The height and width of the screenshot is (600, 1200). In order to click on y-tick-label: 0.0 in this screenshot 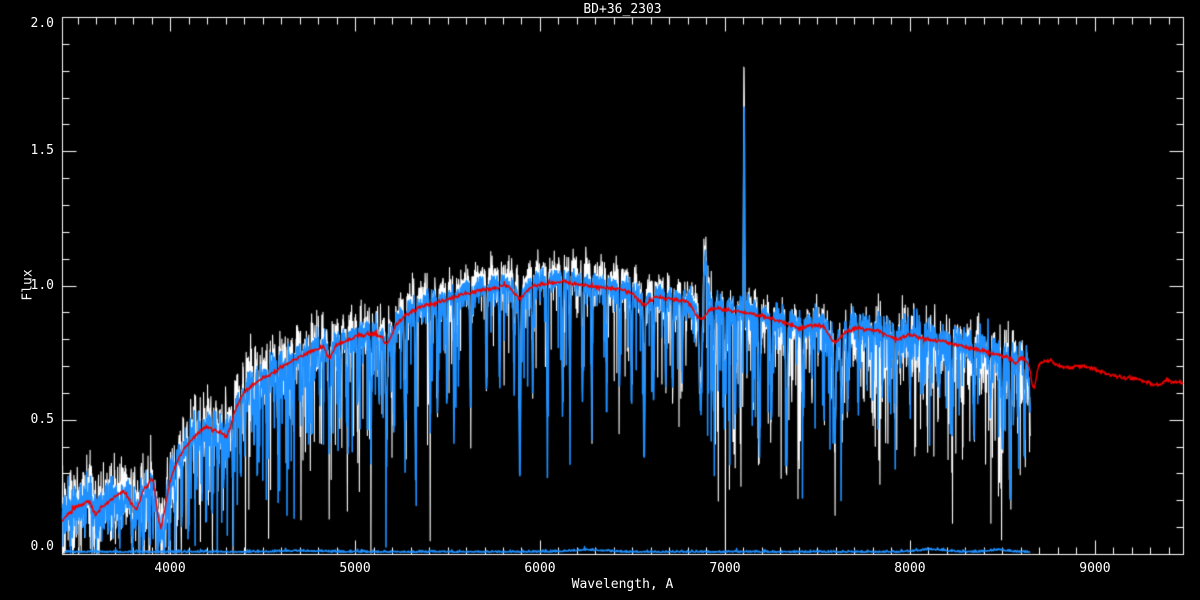, I will do `click(42, 546)`.